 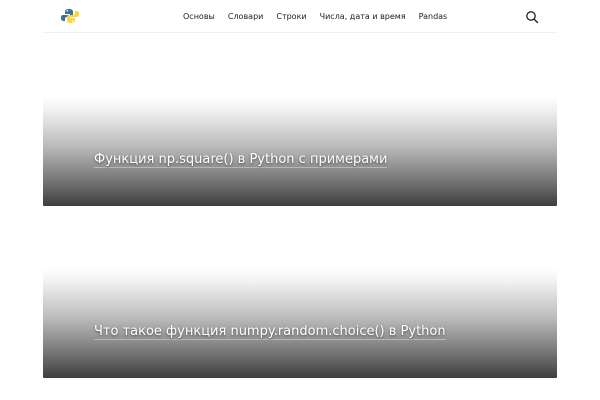 I want to click on python-logo-icon, so click(x=70, y=16).